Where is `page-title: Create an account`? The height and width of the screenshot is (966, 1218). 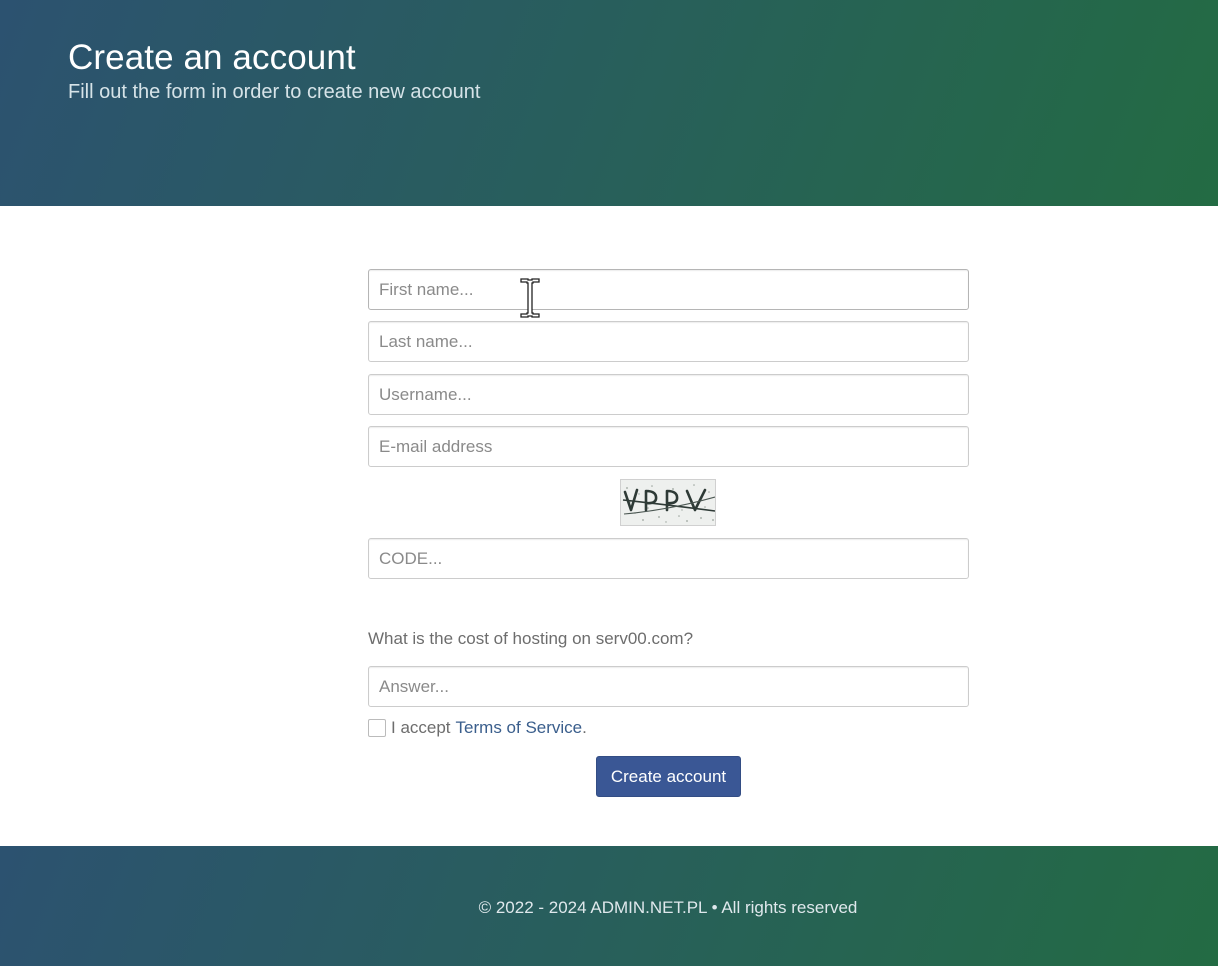 page-title: Create an account is located at coordinates (212, 57).